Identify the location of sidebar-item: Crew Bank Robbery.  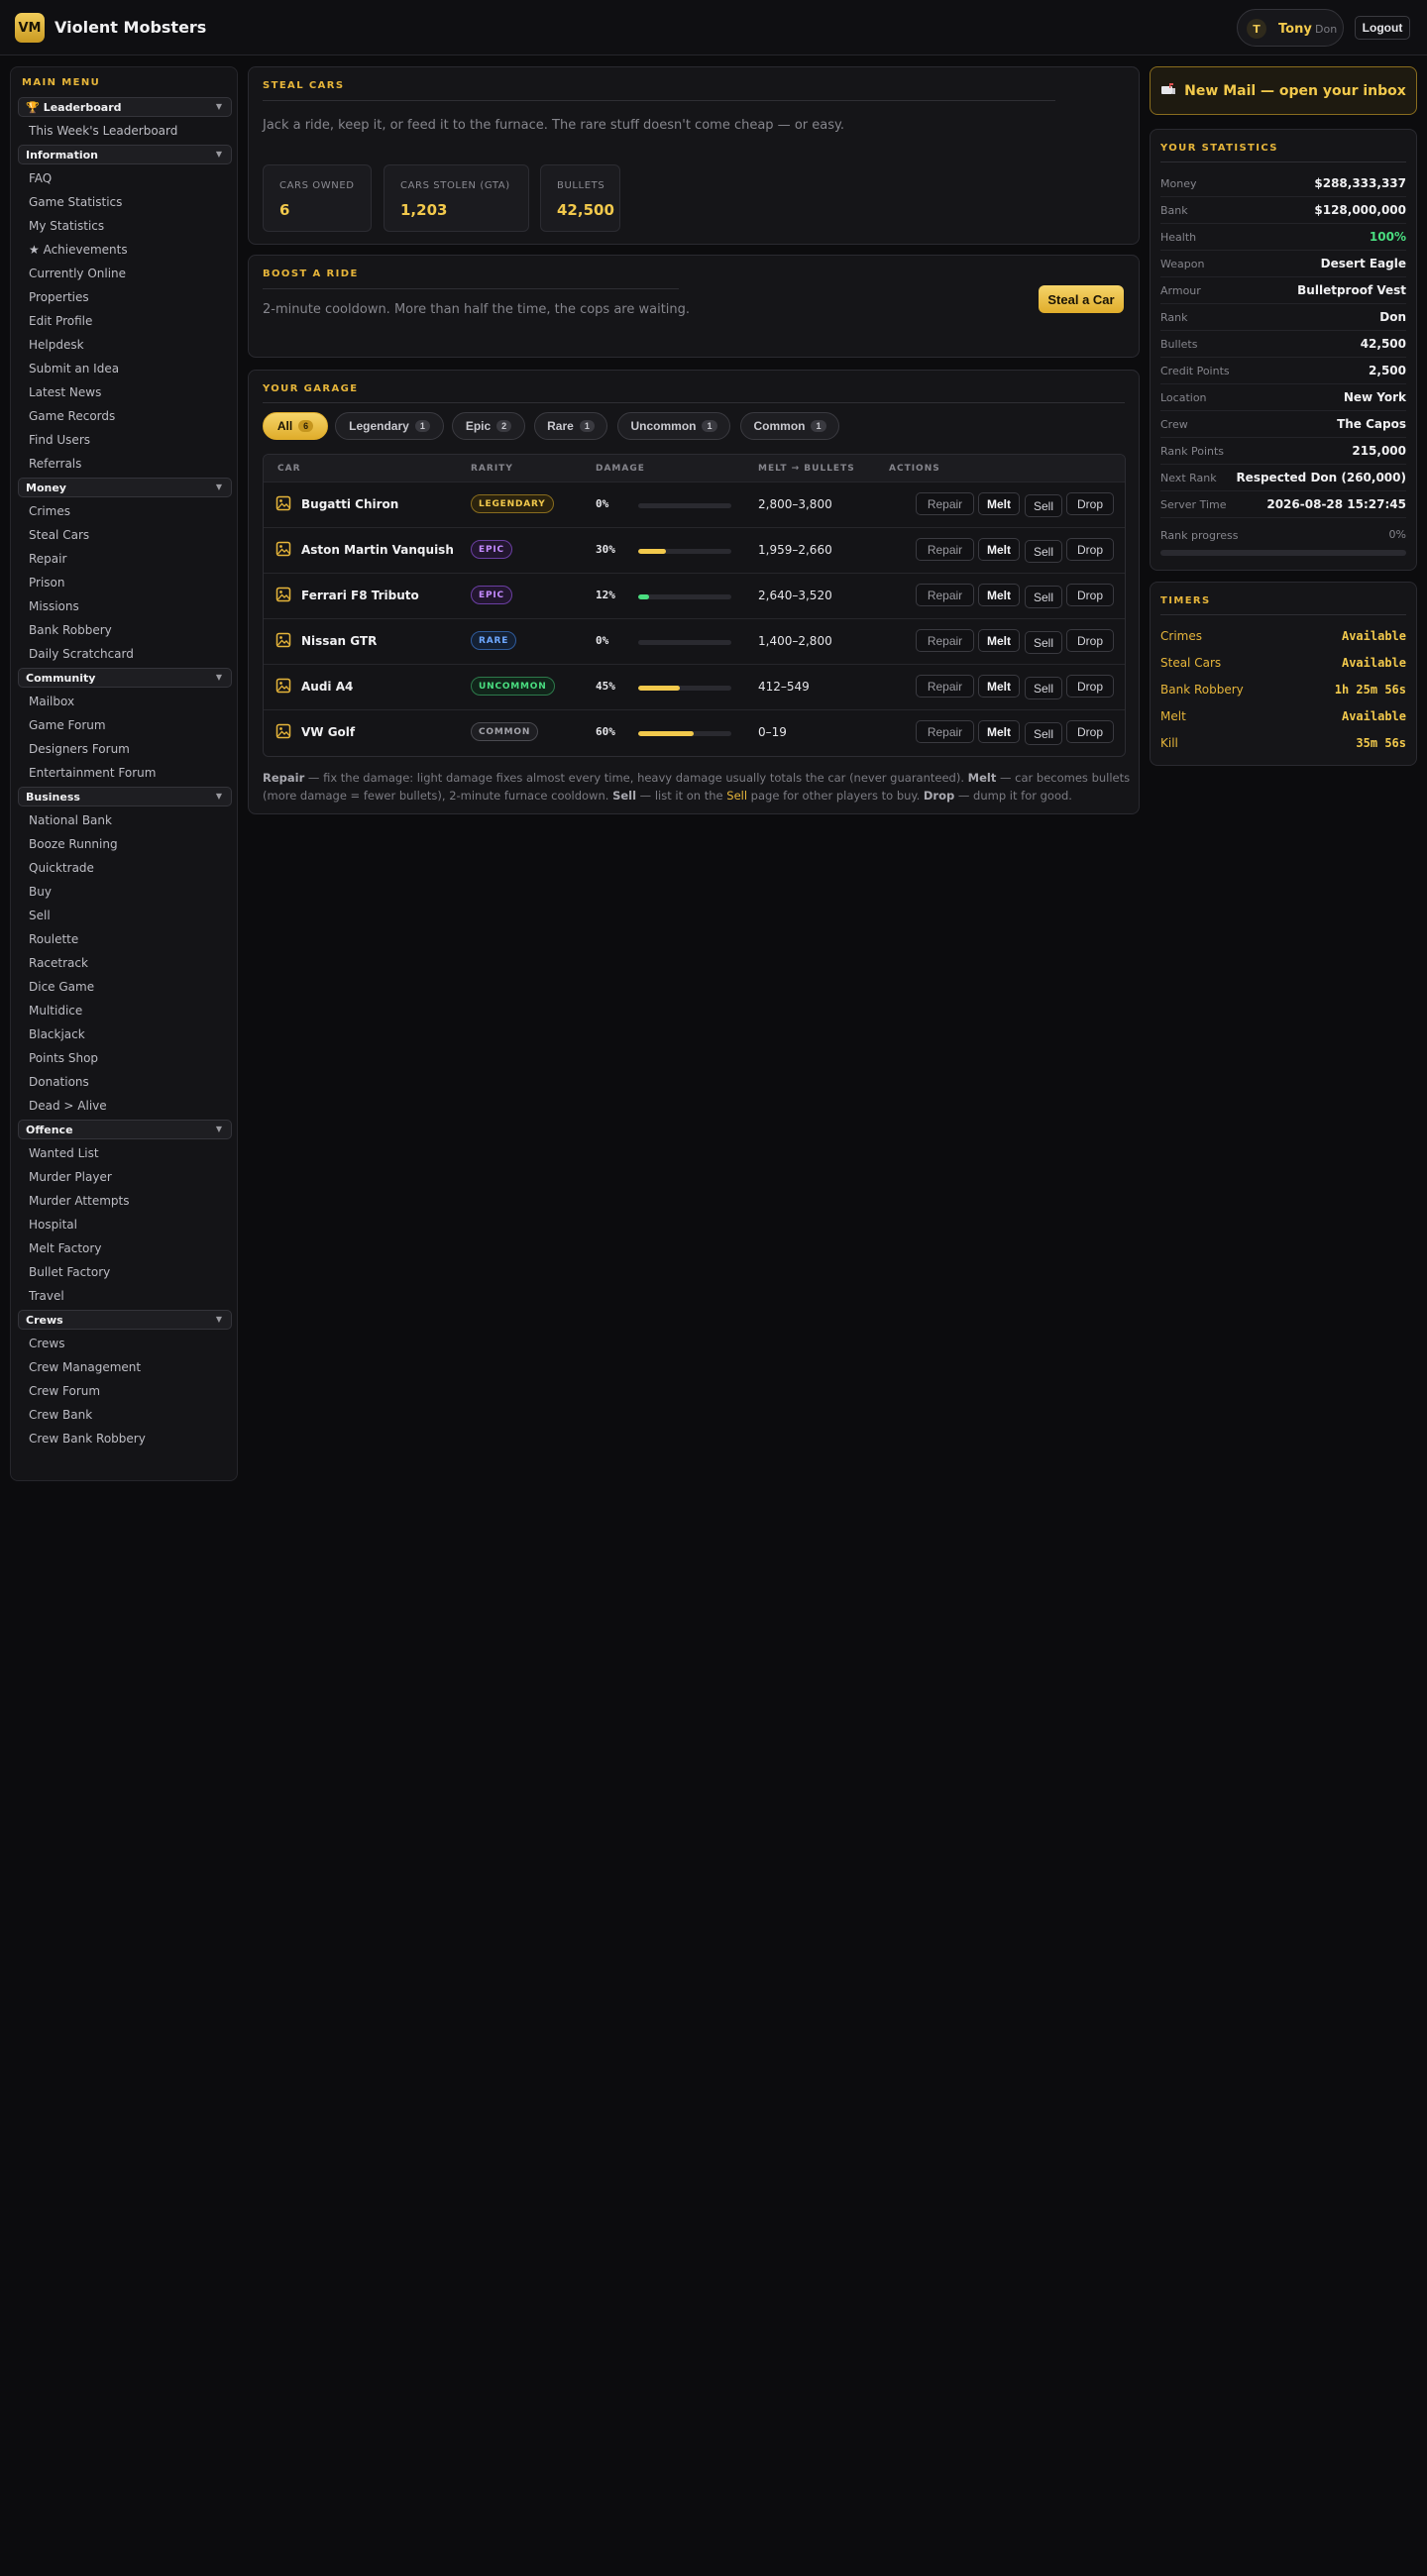
(125, 1438).